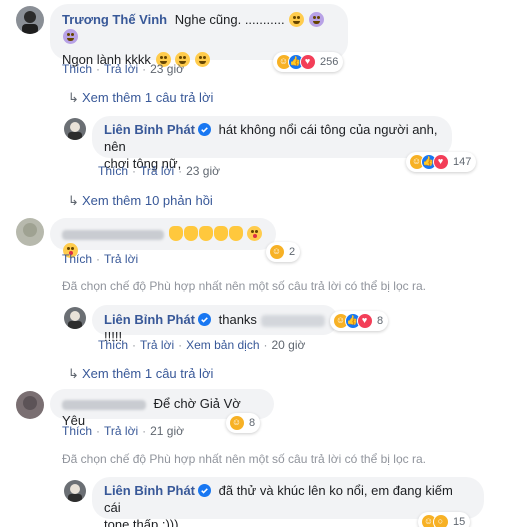 The image size is (506, 527). I want to click on reaction-summary: ☺ ○ 15, so click(444, 519).